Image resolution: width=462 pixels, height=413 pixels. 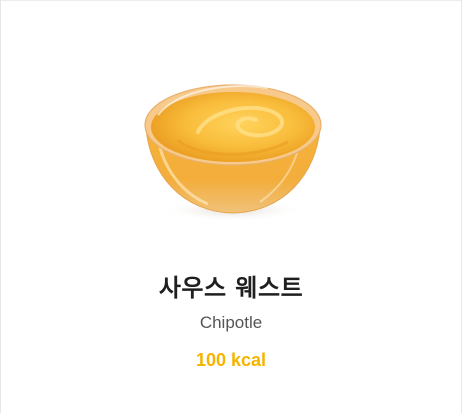 What do you see at coordinates (233, 153) in the screenshot?
I see `sauce-bowl-image` at bounding box center [233, 153].